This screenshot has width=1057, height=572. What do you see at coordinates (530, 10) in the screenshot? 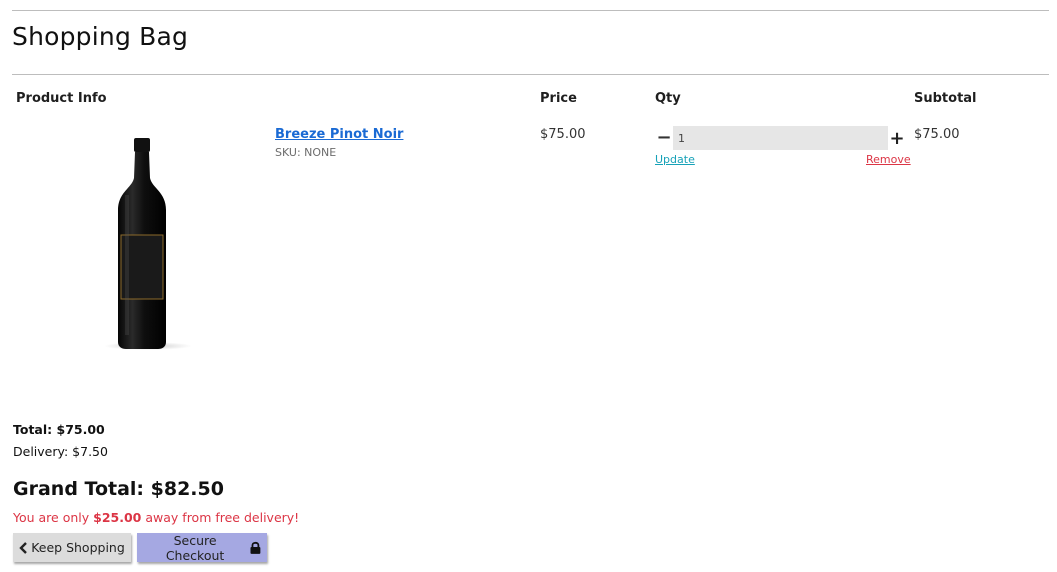
I see `top-divider` at bounding box center [530, 10].